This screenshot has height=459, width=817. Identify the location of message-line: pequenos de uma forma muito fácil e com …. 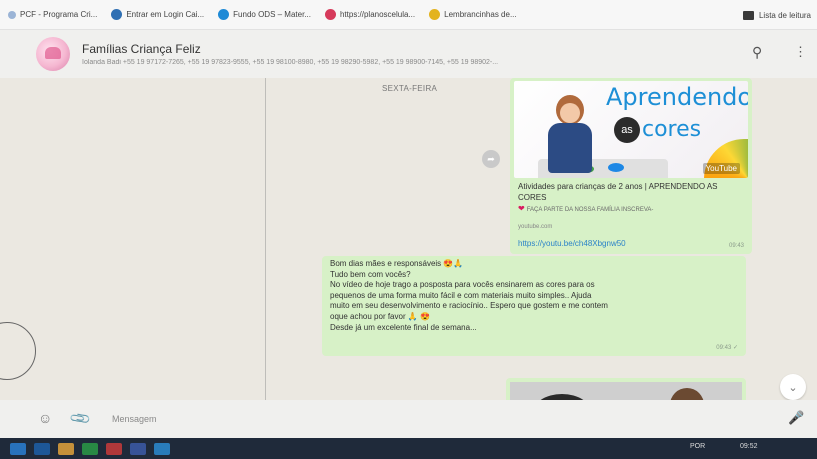
(461, 295).